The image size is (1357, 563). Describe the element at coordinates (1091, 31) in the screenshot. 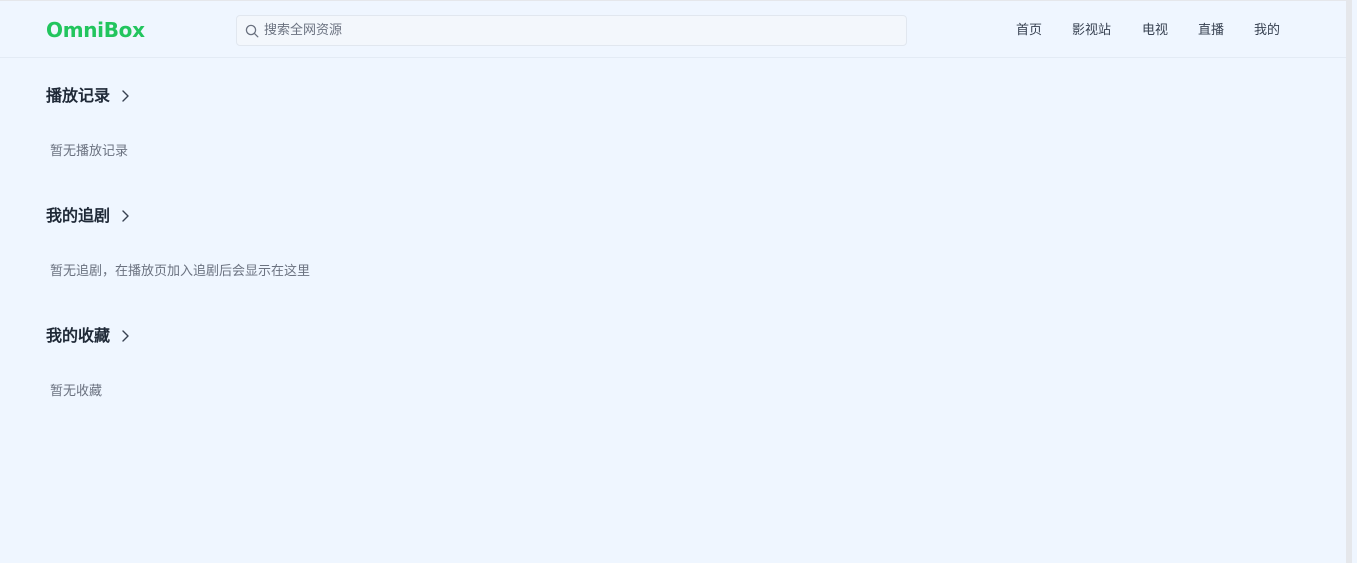

I see `nav-video-sites: 影视站` at that location.